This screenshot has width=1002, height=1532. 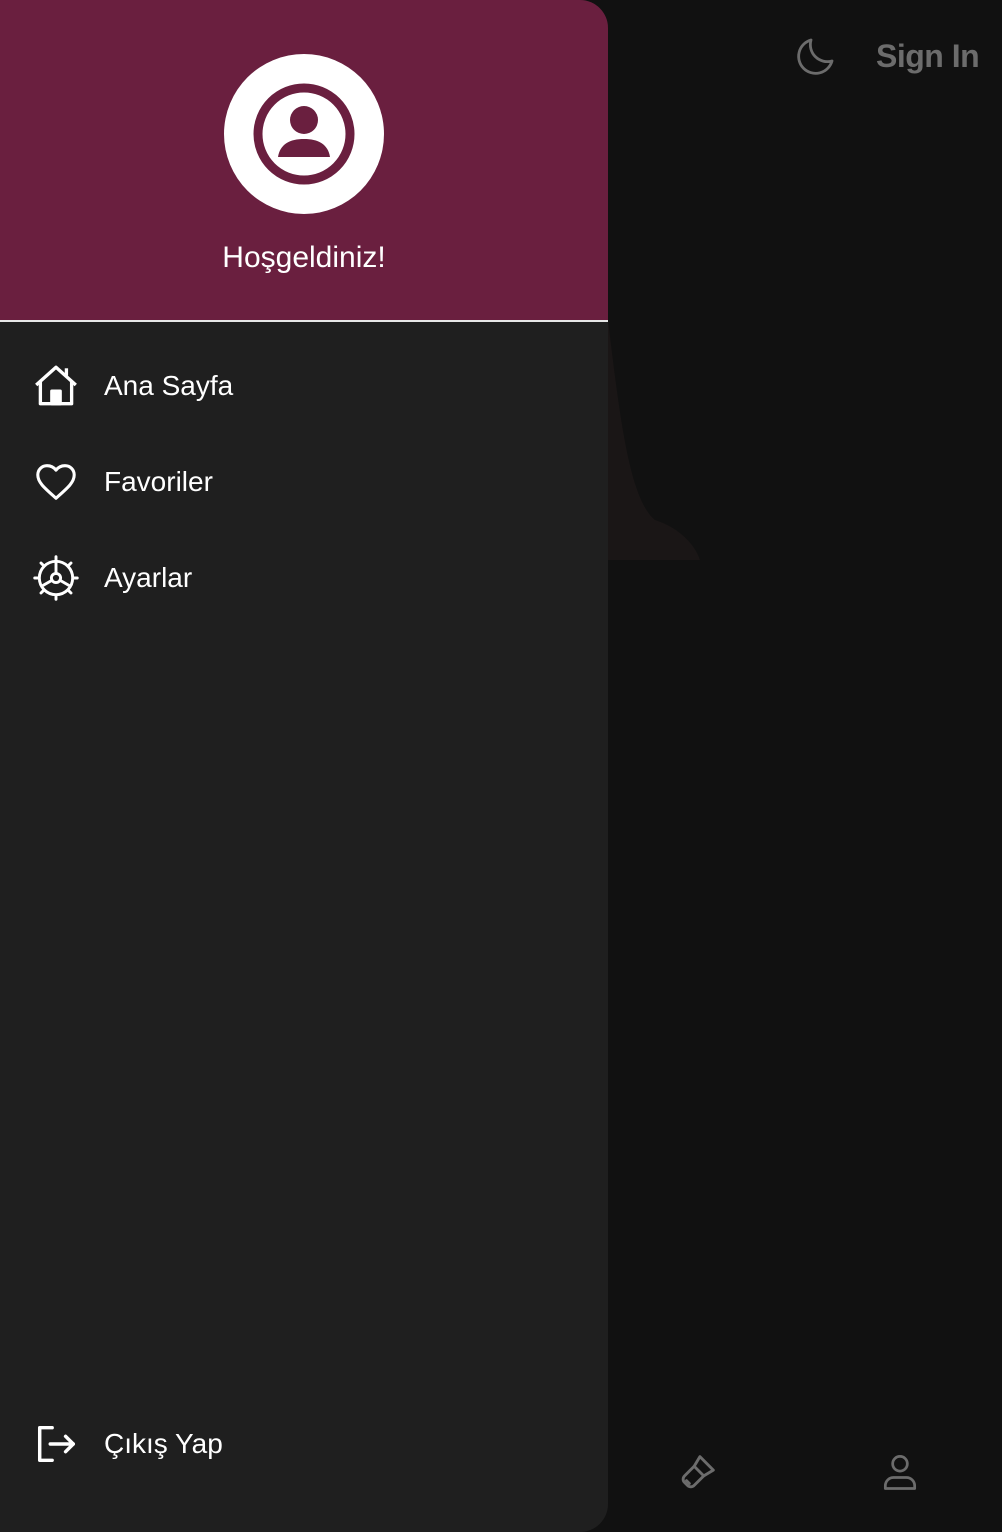 I want to click on menu-item-favorites: Favoriler, so click(x=304, y=482).